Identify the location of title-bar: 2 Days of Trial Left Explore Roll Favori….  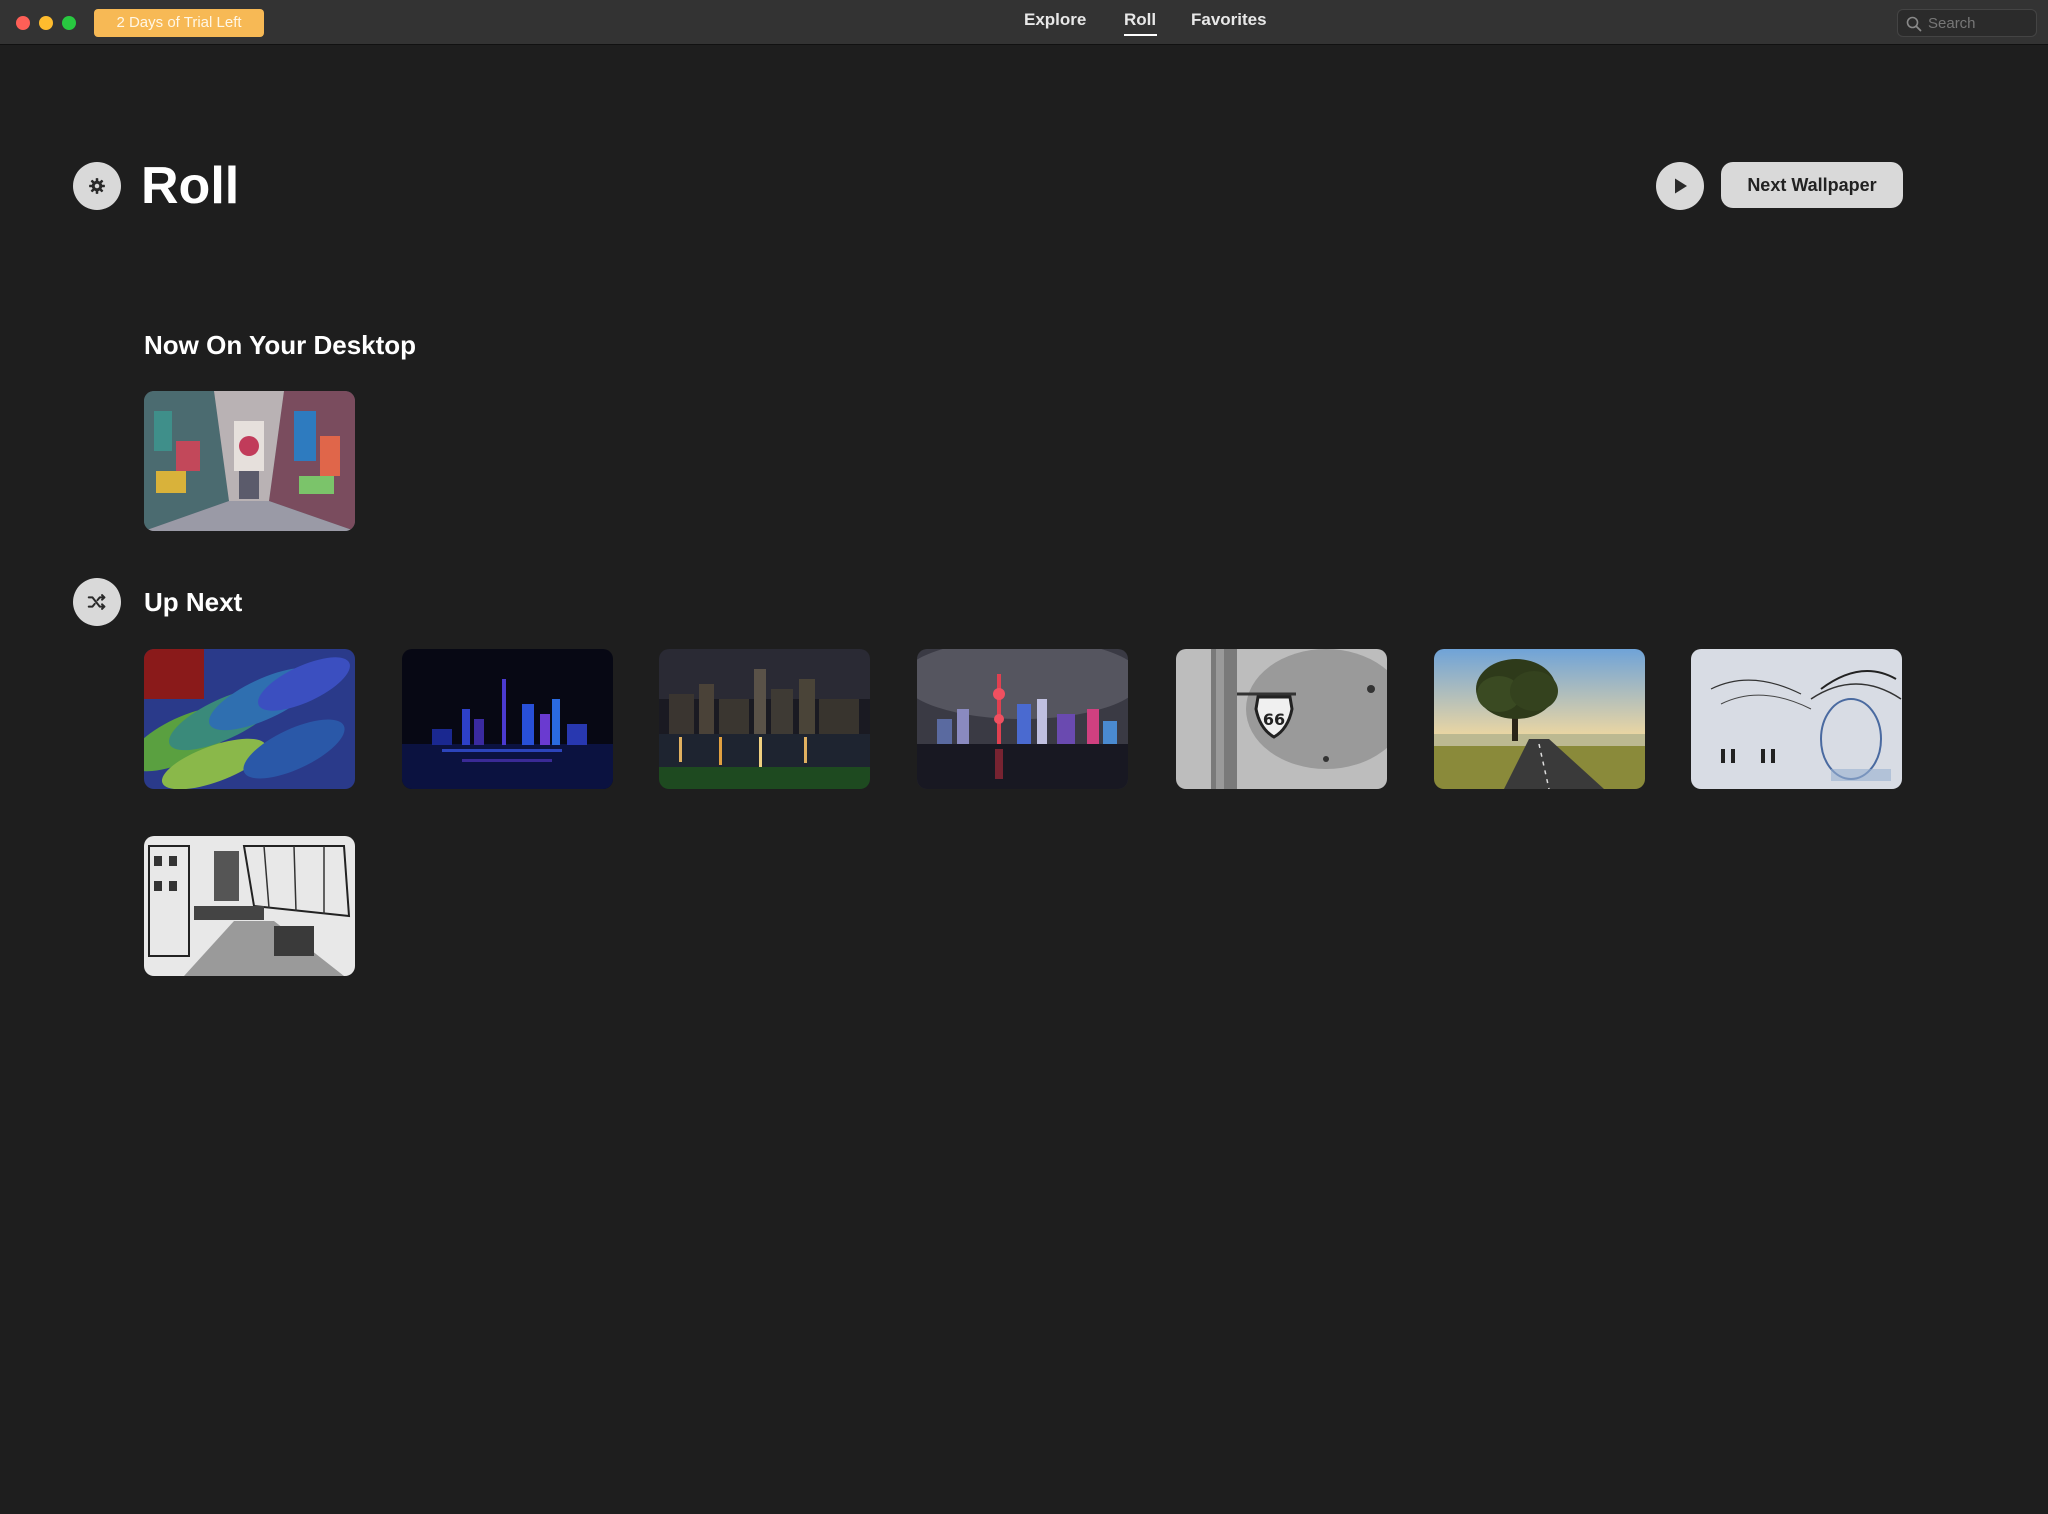
(1024, 22).